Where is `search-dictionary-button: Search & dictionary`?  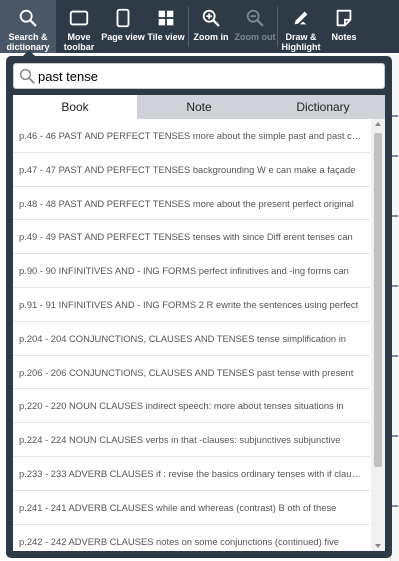
search-dictionary-button: Search & dictionary is located at coordinates (28, 26).